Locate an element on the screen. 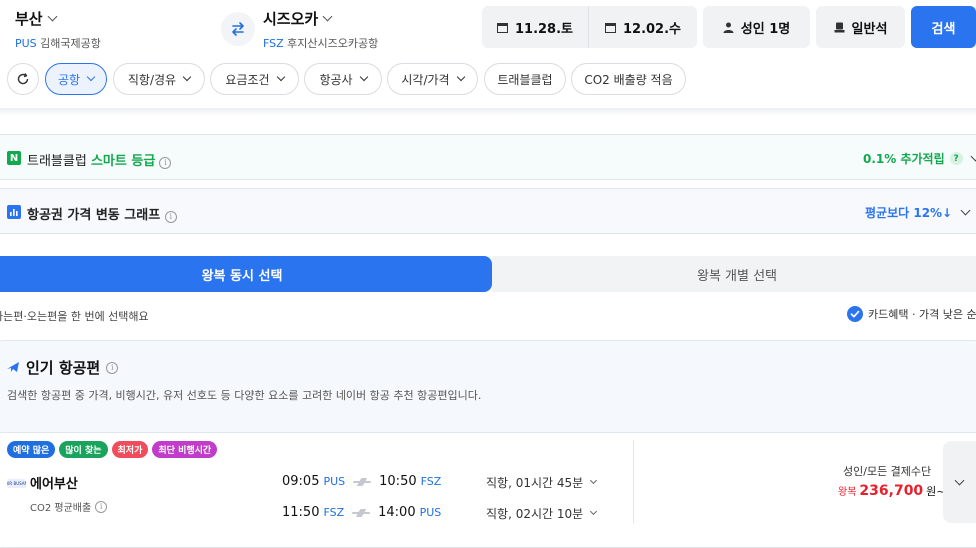 The width and height of the screenshot is (976, 548). price-prefix: 왕복 is located at coordinates (847, 492).